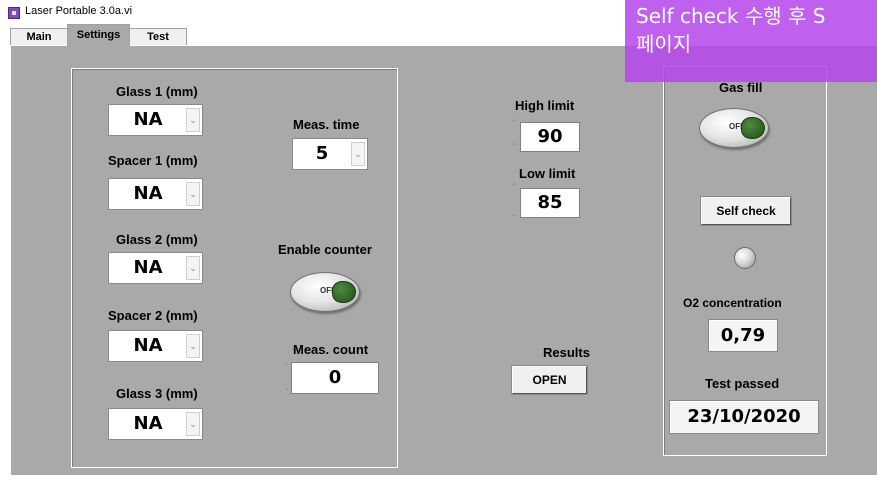  I want to click on o2-concentration-label: O2 concentration, so click(732, 303).